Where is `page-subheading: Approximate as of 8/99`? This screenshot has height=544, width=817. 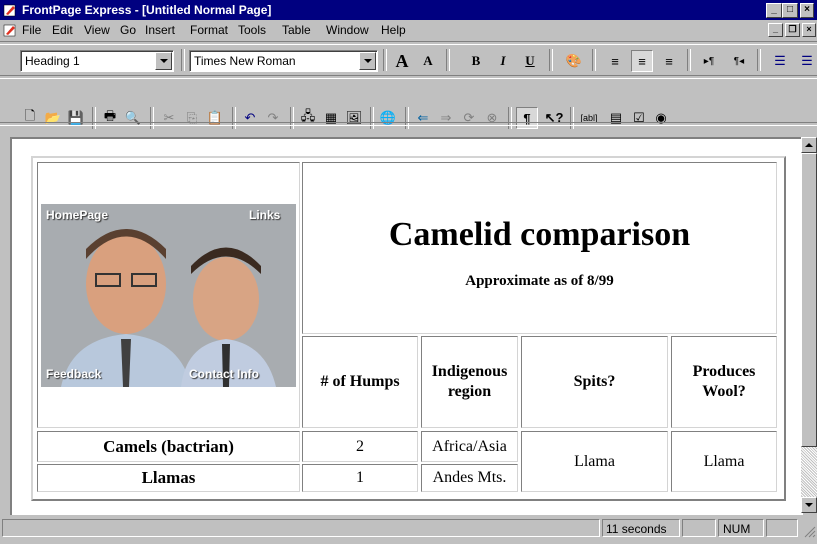 page-subheading: Approximate as of 8/99 is located at coordinates (539, 280).